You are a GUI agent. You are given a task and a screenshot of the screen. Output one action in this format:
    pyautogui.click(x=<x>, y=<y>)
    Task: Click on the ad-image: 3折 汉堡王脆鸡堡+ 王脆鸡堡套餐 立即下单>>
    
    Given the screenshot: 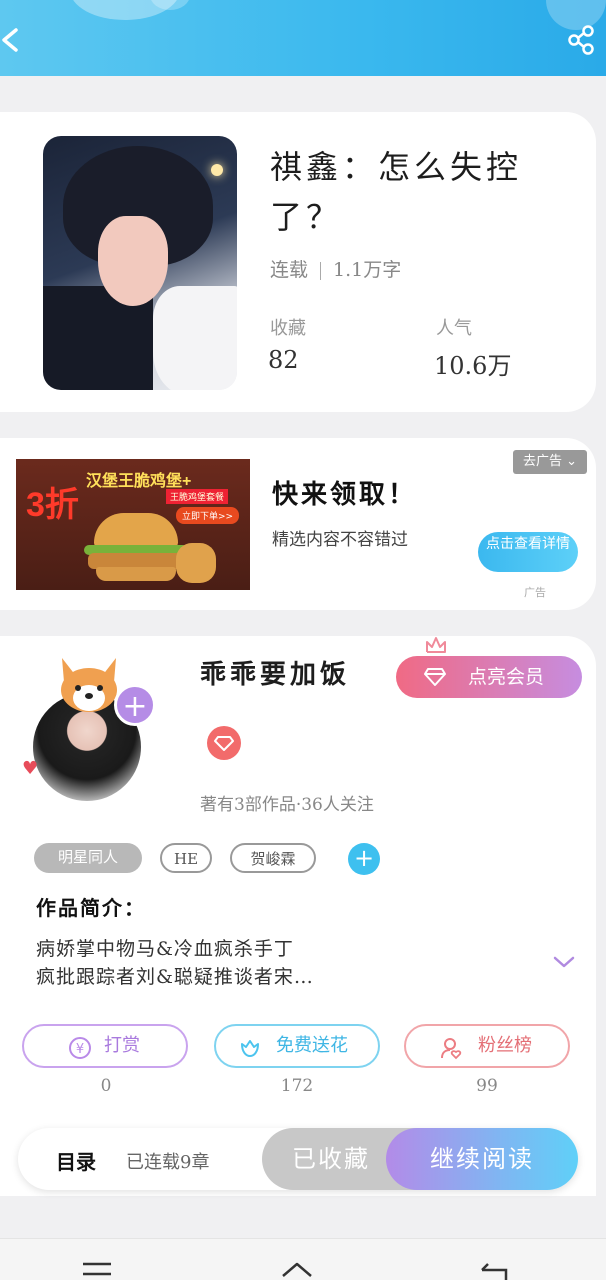 What is the action you would take?
    pyautogui.click(x=133, y=524)
    